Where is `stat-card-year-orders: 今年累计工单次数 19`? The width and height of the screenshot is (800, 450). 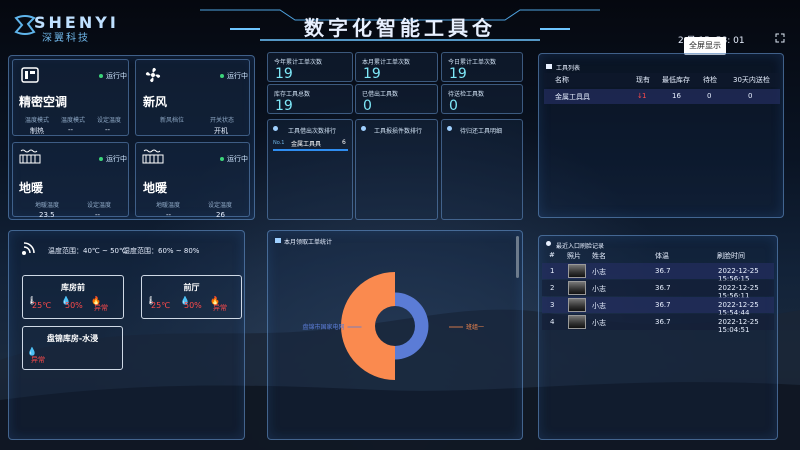
stat-card-year-orders: 今年累计工单次数 19 is located at coordinates (310, 67).